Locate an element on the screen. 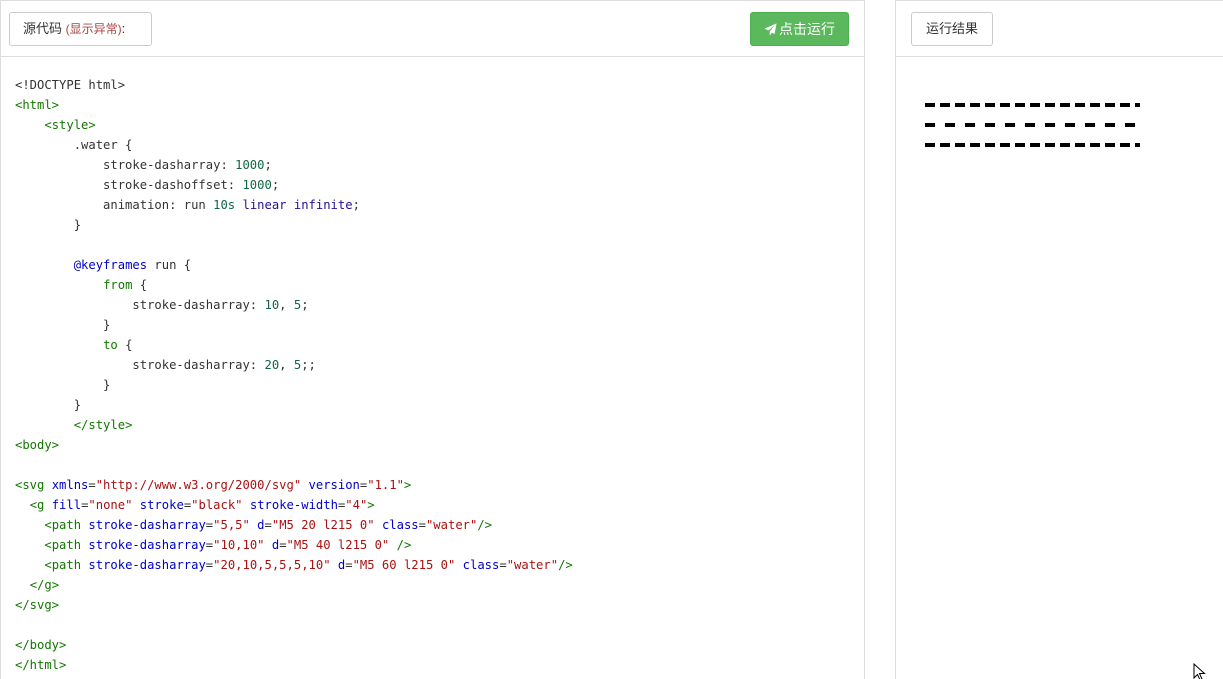  code-line: from { is located at coordinates (434, 285).